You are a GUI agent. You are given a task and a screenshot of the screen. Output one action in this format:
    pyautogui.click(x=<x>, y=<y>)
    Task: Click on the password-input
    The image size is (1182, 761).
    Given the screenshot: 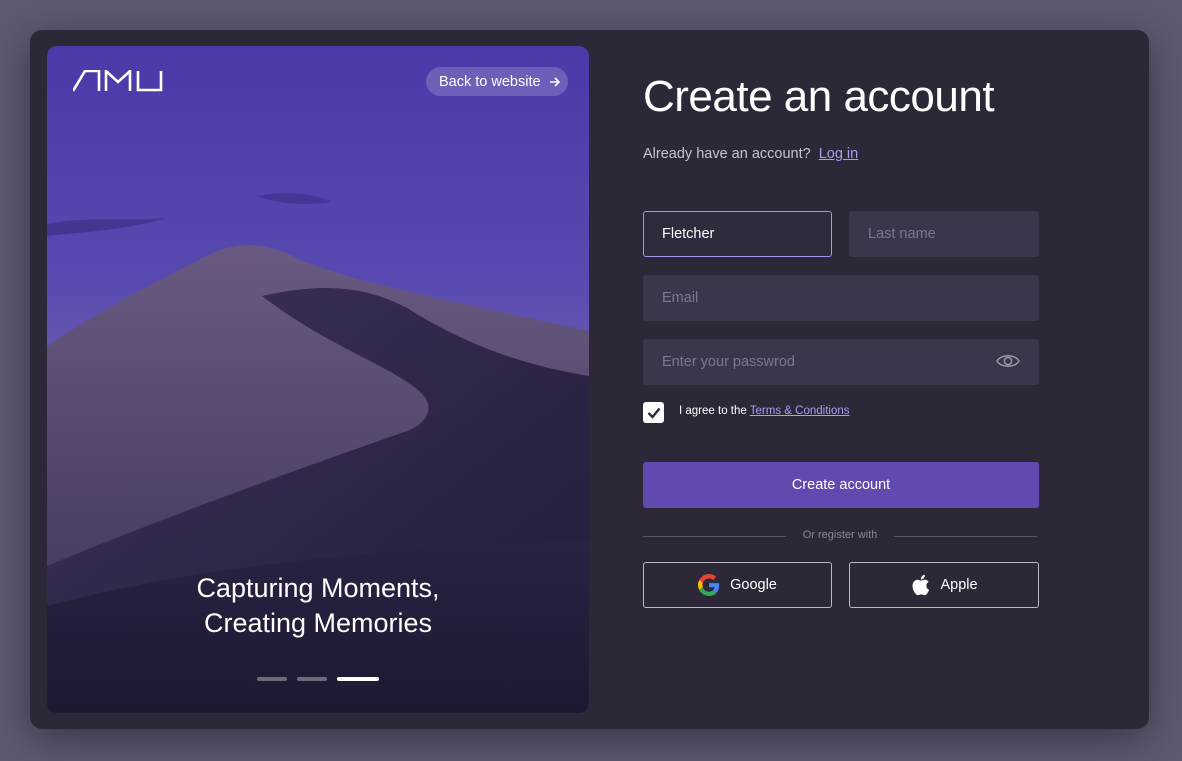 What is the action you would take?
    pyautogui.click(x=841, y=362)
    